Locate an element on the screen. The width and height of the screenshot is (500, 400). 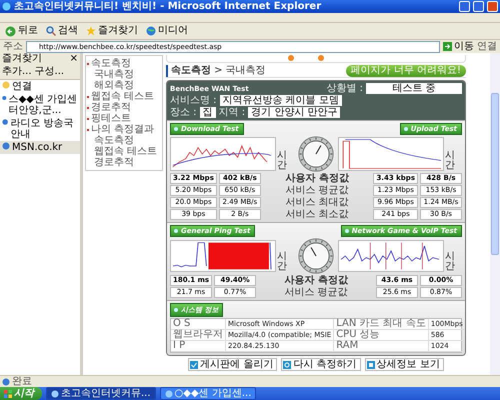
scroll-bar is located at coordinates (495, 214).